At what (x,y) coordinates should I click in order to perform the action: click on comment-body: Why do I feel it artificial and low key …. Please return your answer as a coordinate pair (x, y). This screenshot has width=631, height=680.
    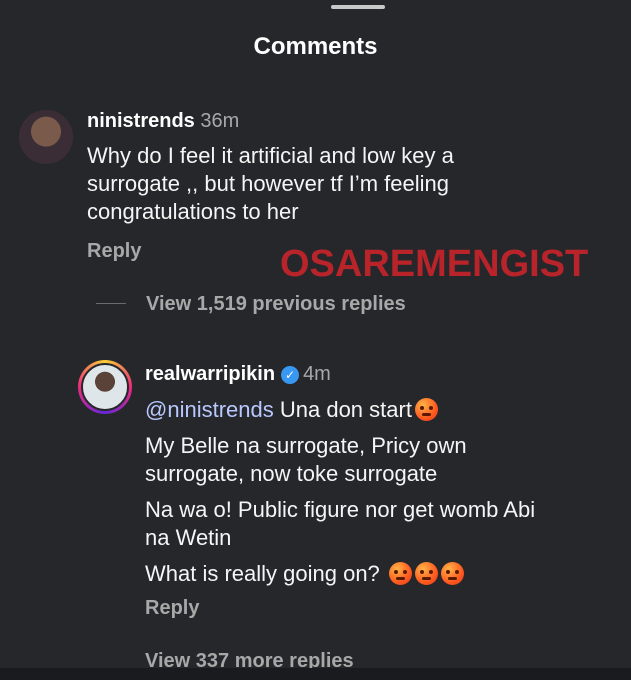
    Looking at the image, I should click on (270, 184).